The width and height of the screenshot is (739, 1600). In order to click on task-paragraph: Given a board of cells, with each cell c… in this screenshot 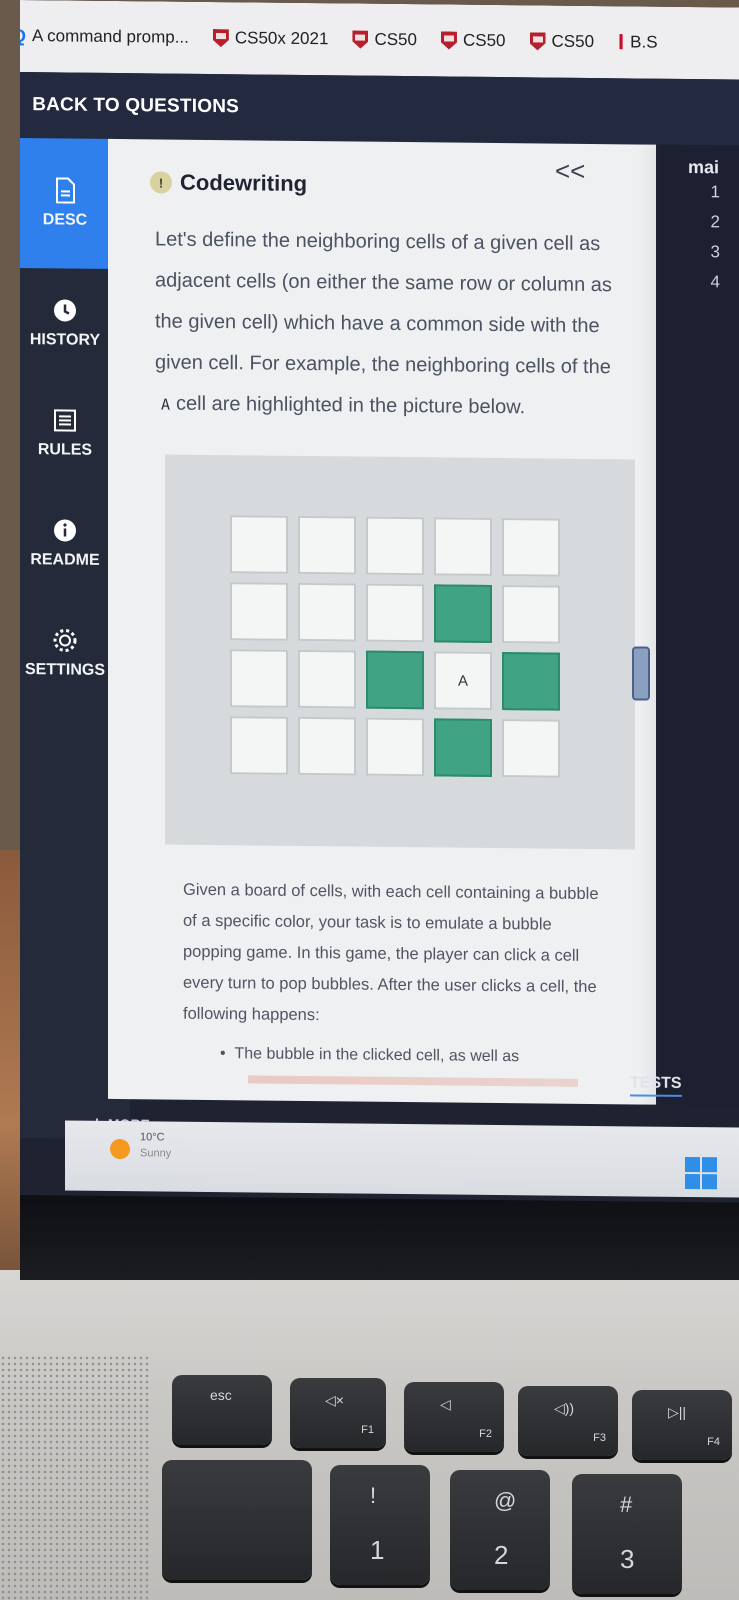, I will do `click(391, 952)`.